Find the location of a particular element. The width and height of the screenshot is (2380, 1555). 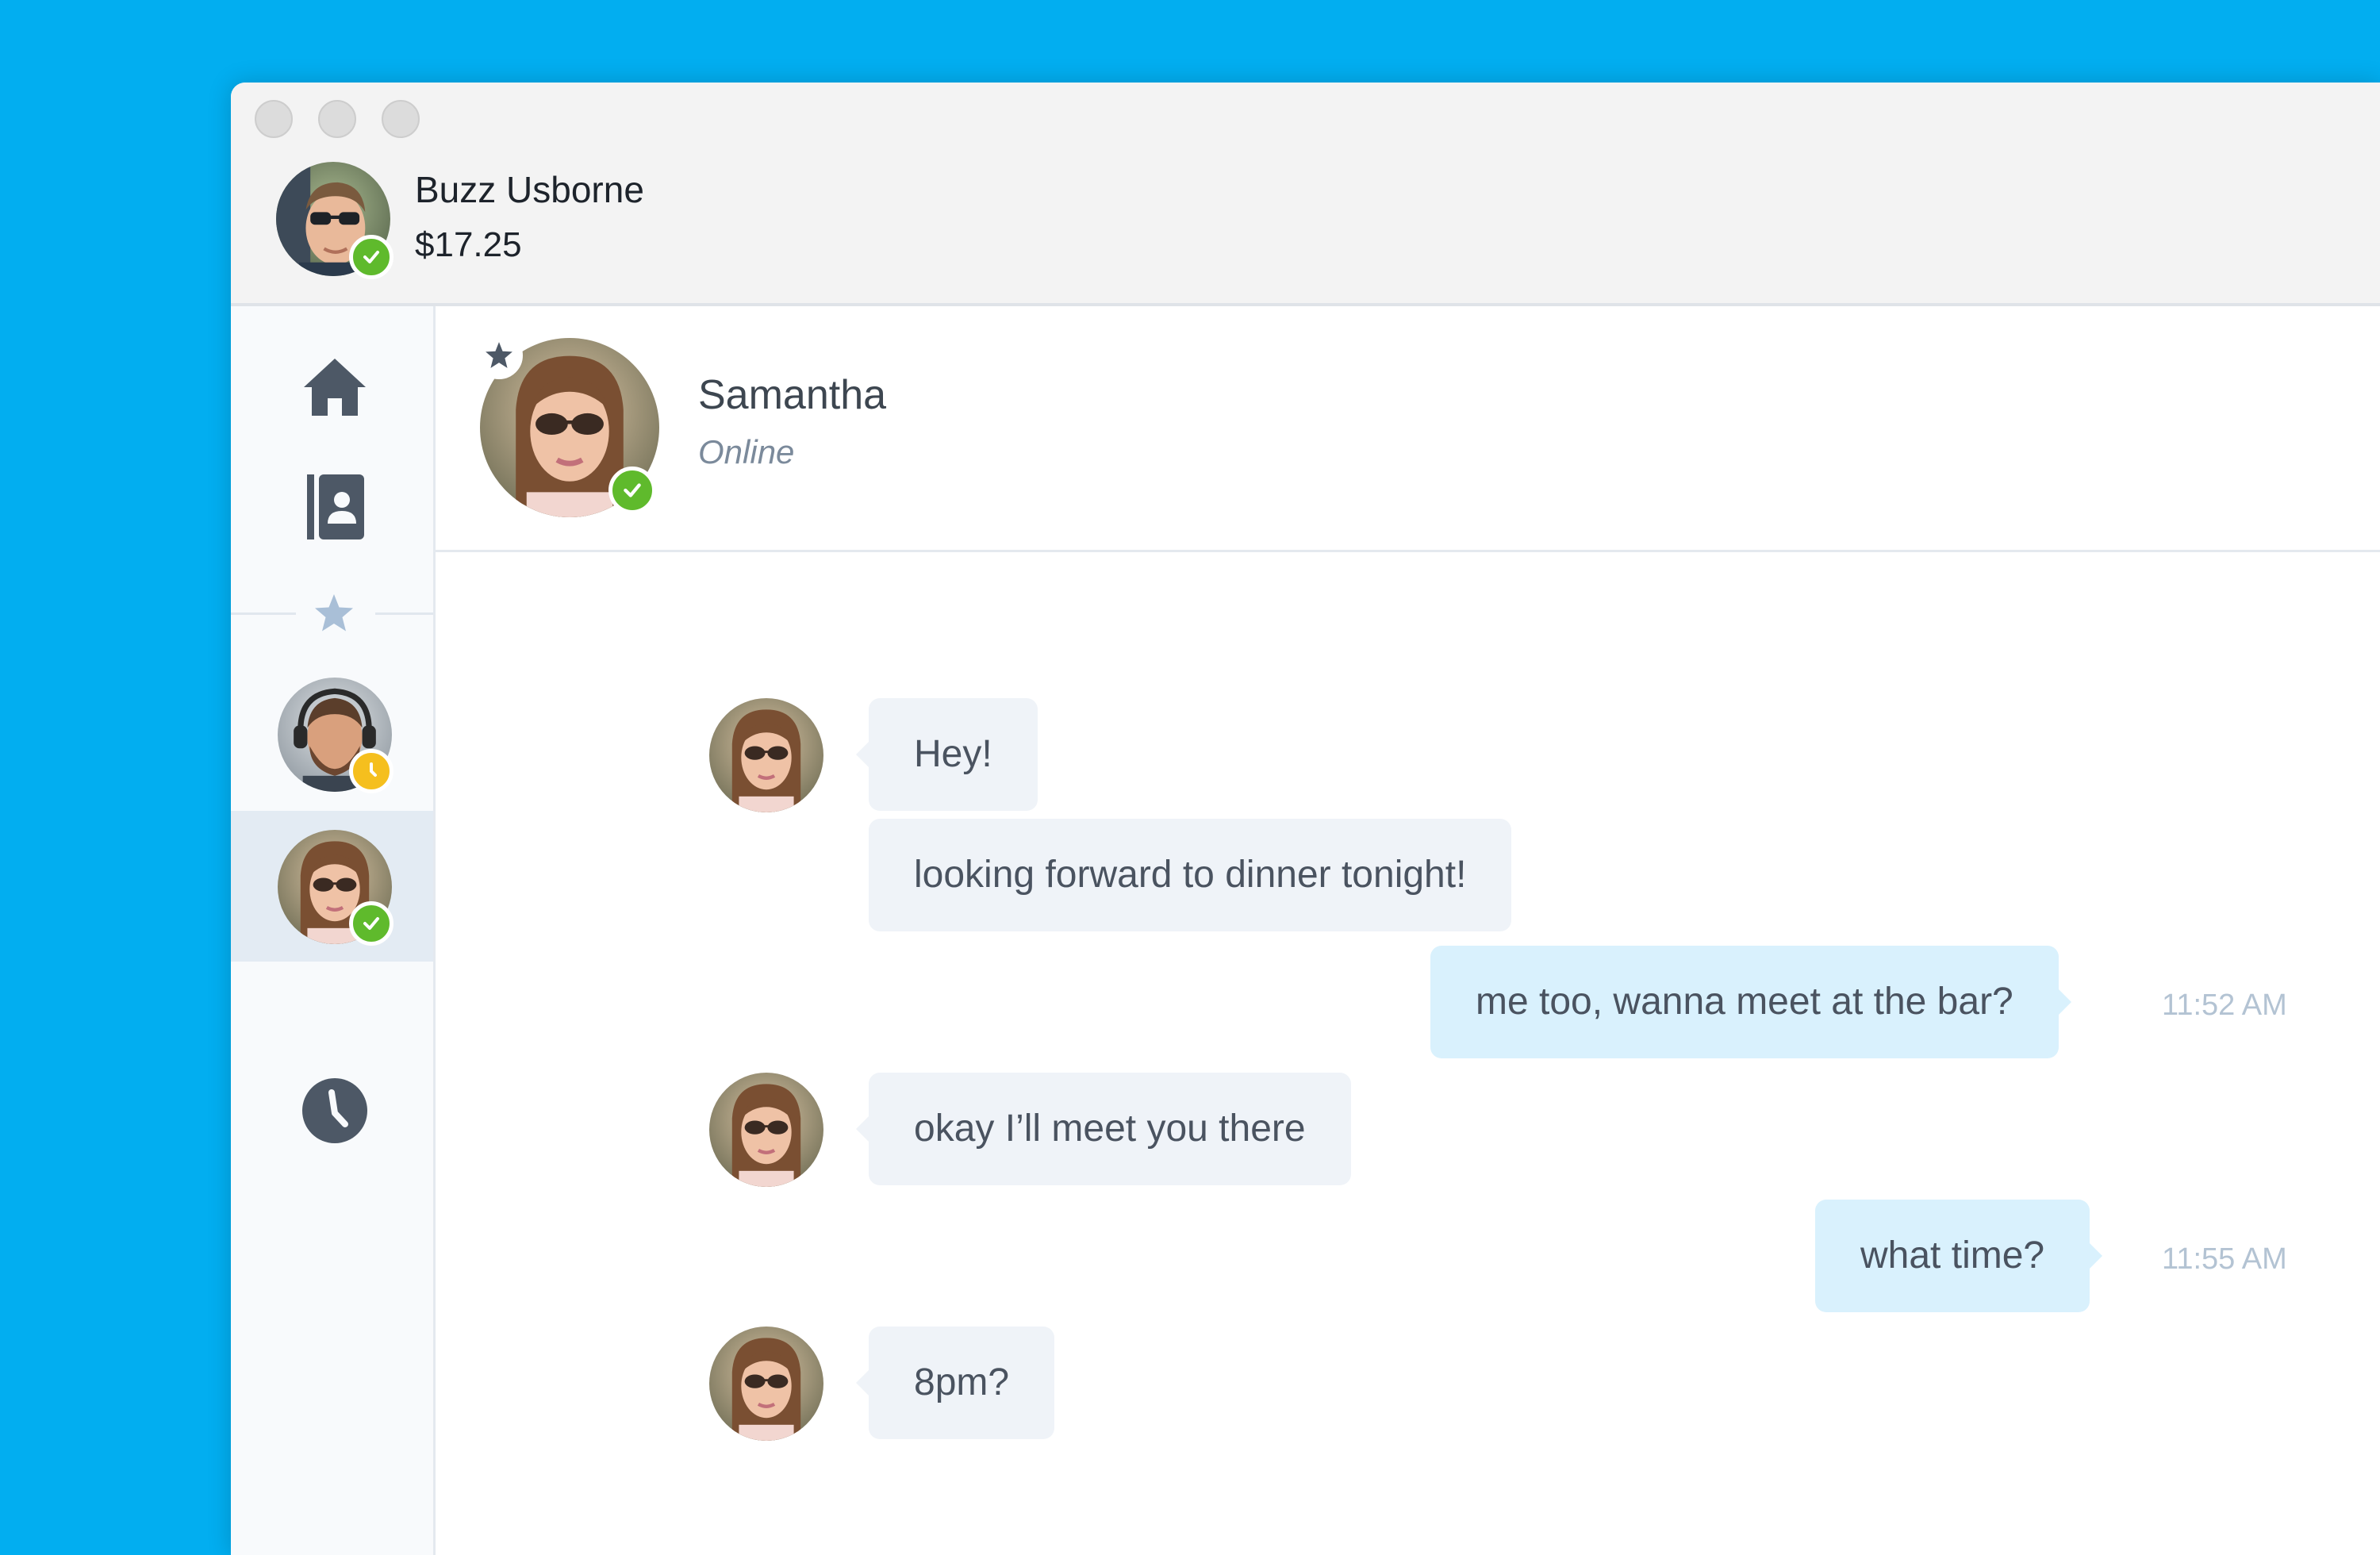

sidebar-divider-left is located at coordinates (263, 613).